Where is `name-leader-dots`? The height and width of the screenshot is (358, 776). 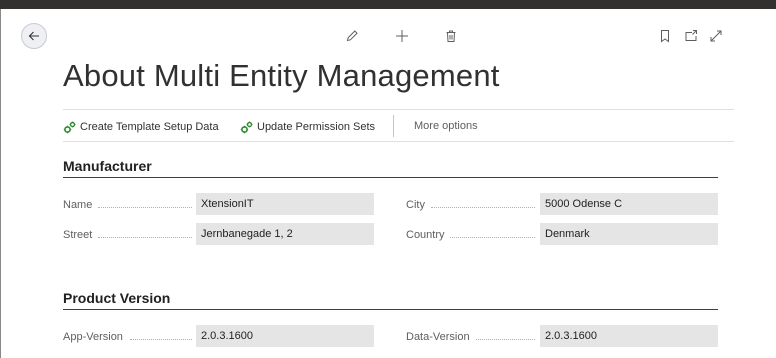 name-leader-dots is located at coordinates (145, 208).